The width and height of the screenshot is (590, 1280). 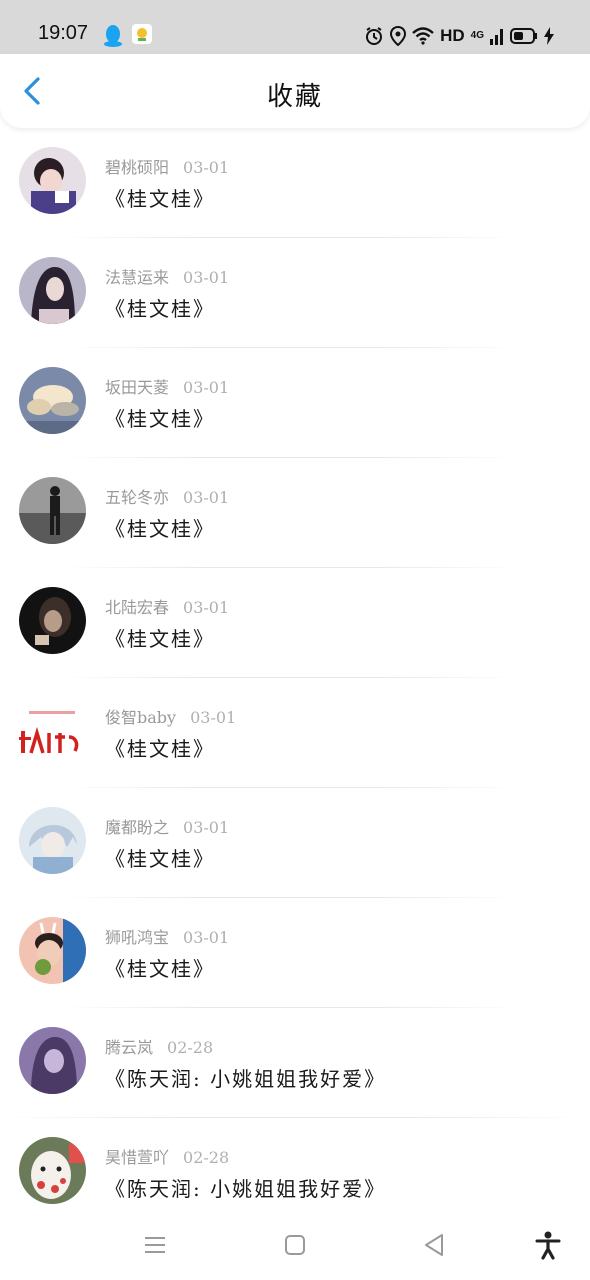 I want to click on page-title: 收藏, so click(x=294, y=97).